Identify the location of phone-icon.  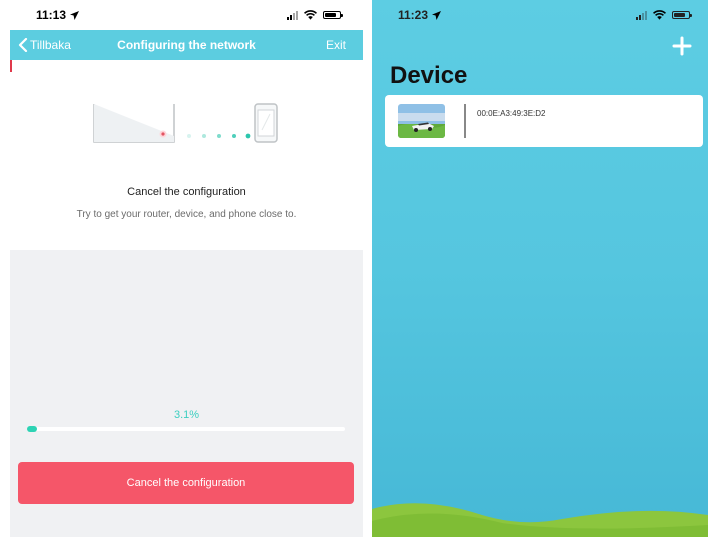
(266, 123).